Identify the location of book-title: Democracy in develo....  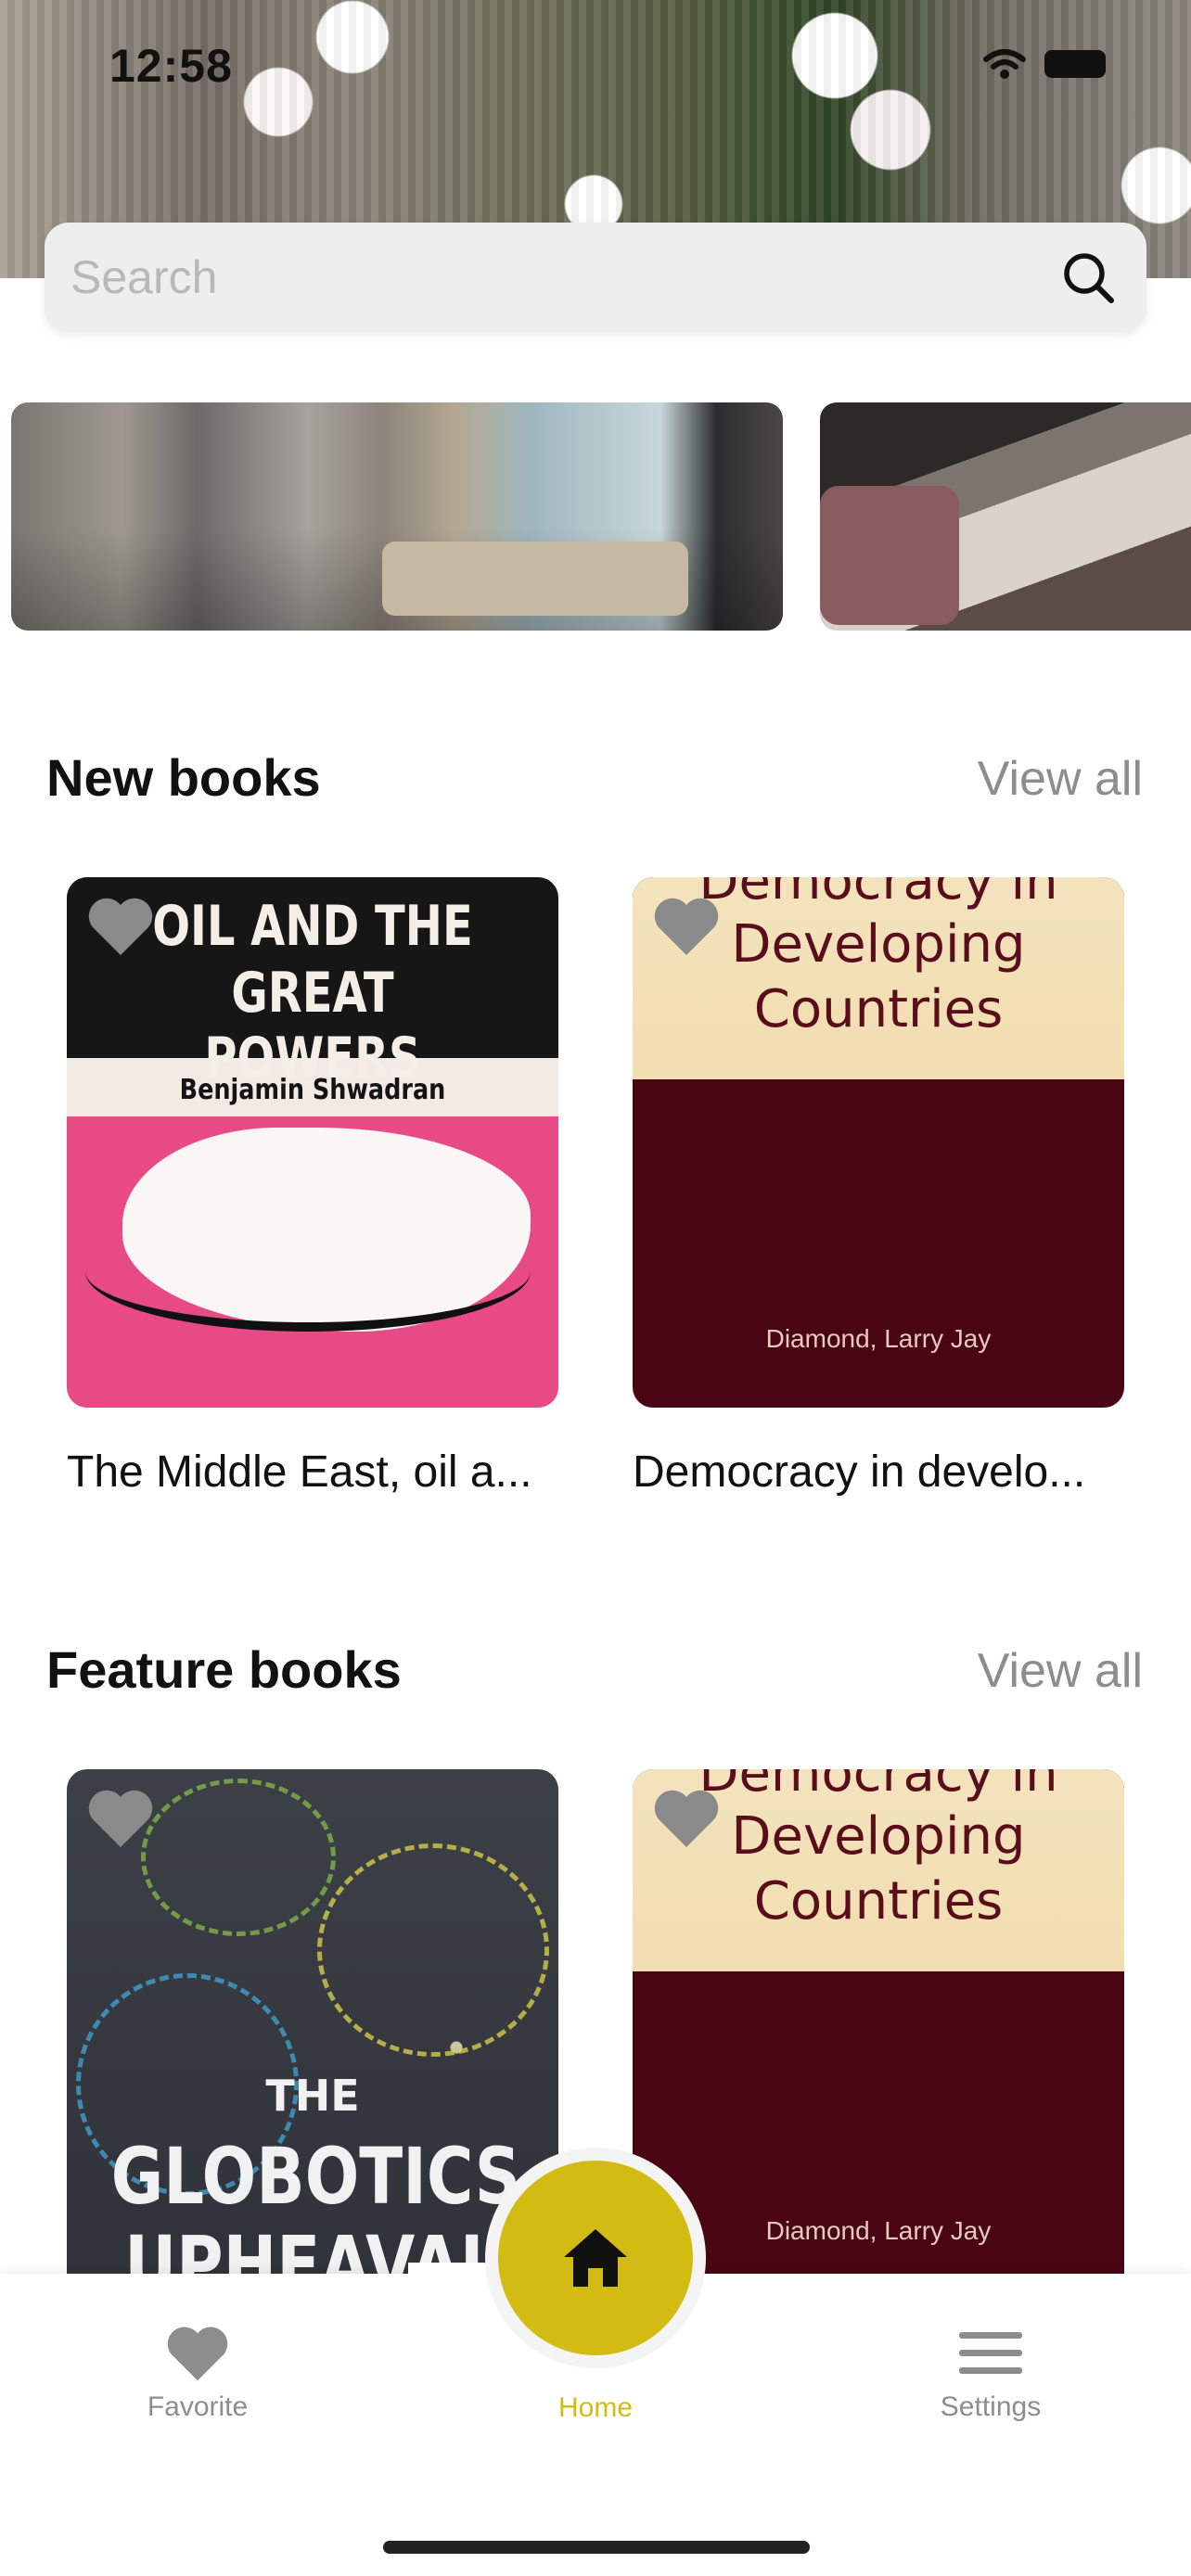
(892, 1472).